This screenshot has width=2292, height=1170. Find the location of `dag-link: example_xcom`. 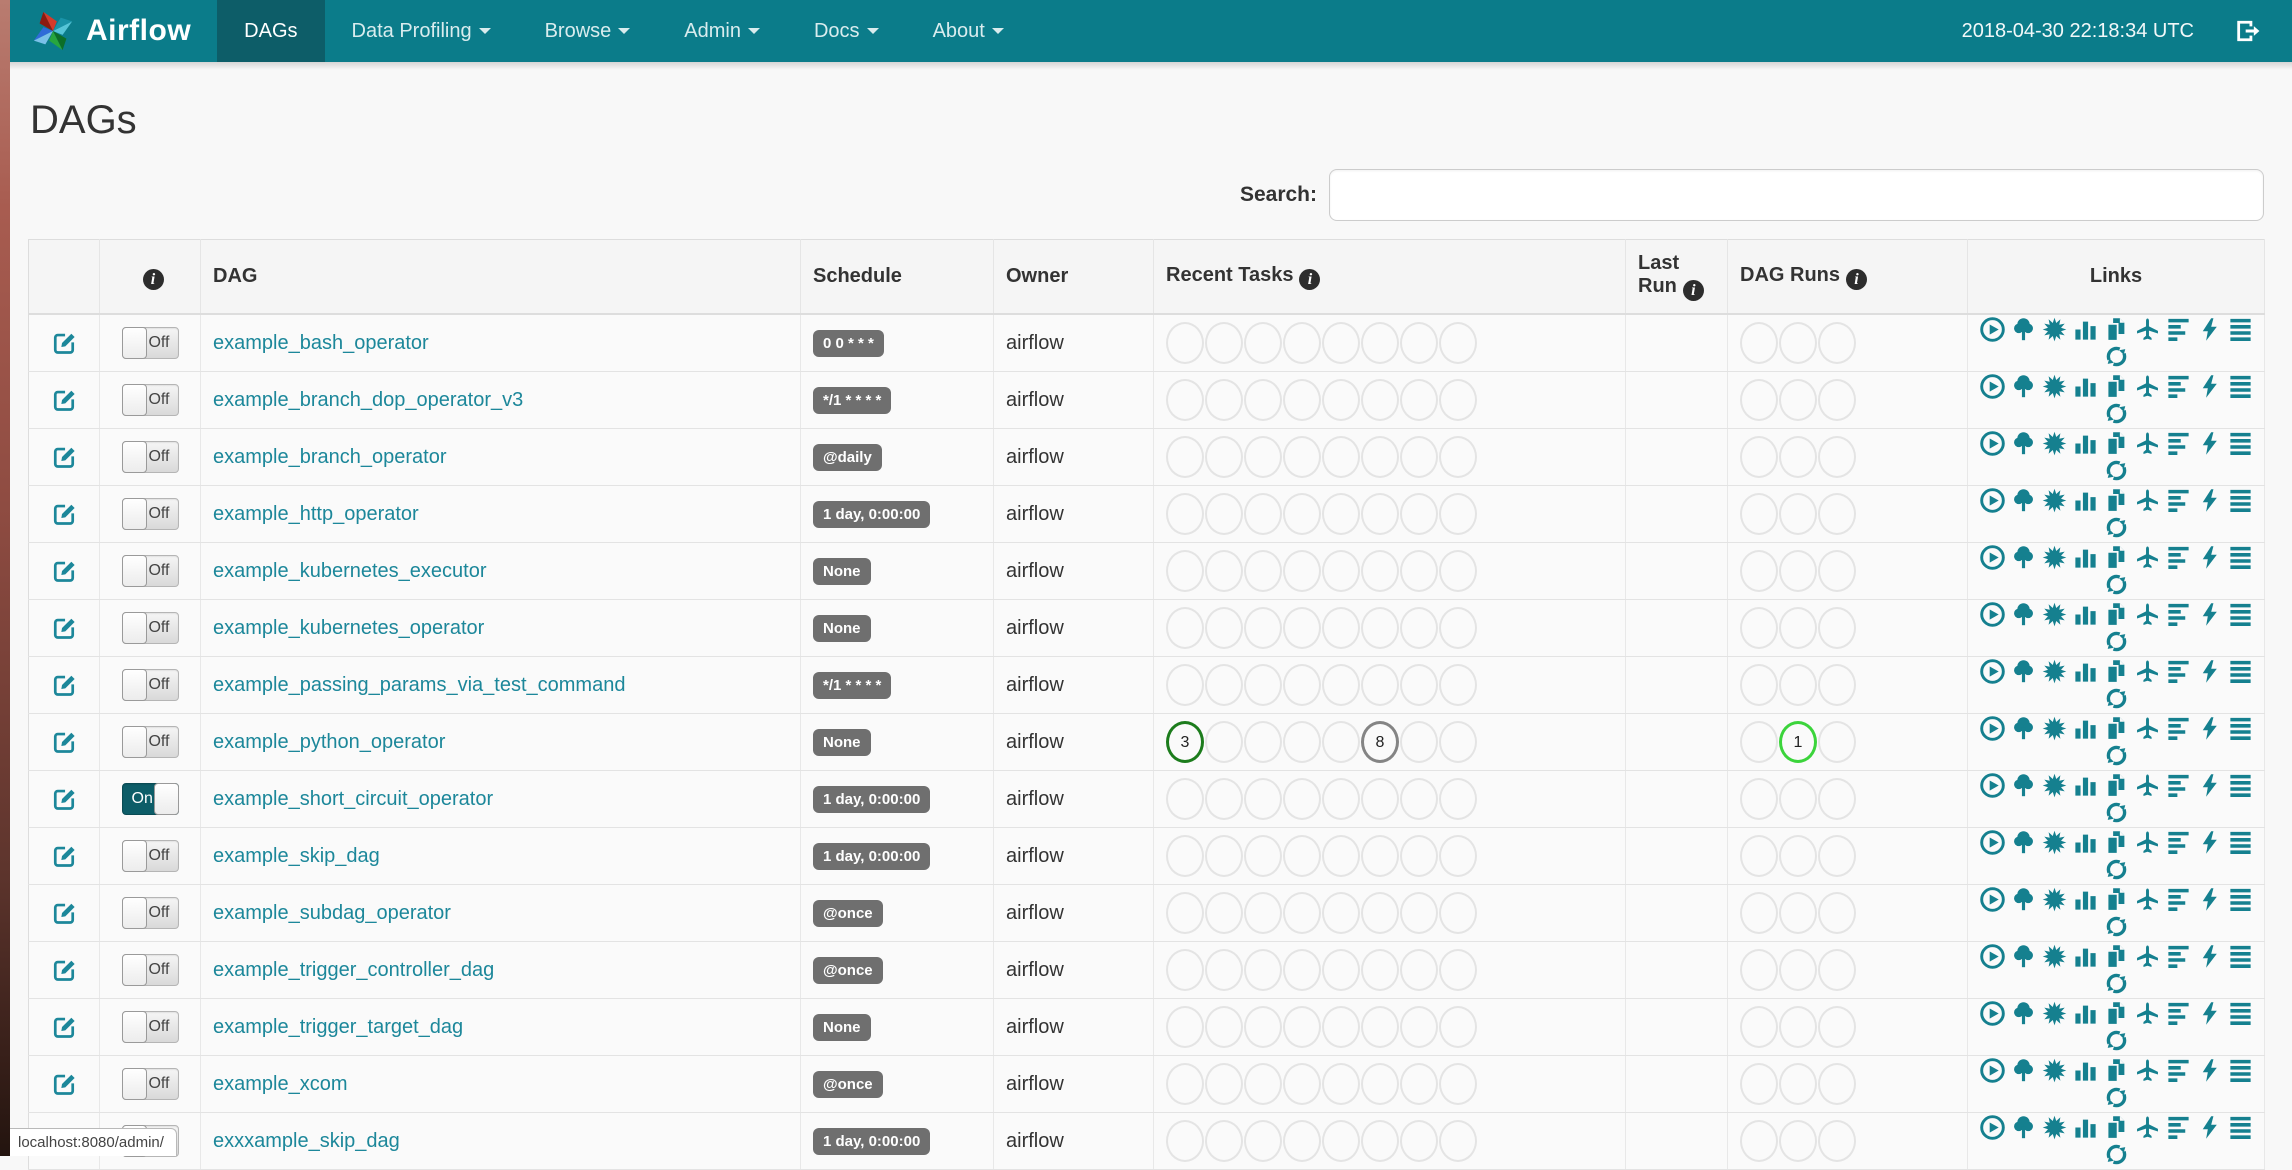

dag-link: example_xcom is located at coordinates (280, 1084).